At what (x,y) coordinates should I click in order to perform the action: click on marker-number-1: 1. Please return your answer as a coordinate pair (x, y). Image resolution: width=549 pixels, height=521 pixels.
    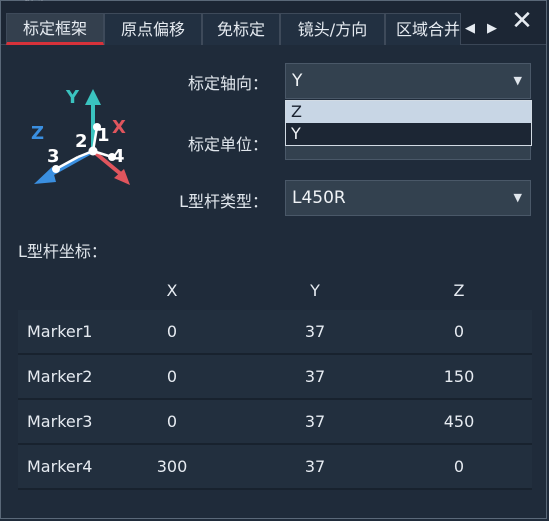
    Looking at the image, I should click on (103, 135).